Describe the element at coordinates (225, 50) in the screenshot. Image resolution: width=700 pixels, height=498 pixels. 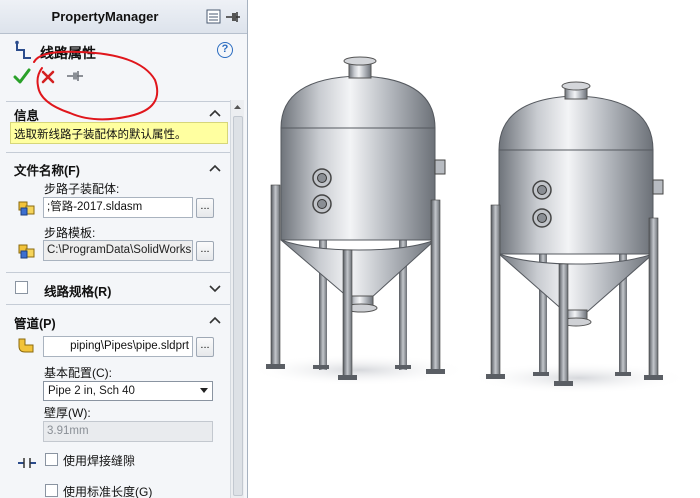
I see `help-icon: ?` at that location.